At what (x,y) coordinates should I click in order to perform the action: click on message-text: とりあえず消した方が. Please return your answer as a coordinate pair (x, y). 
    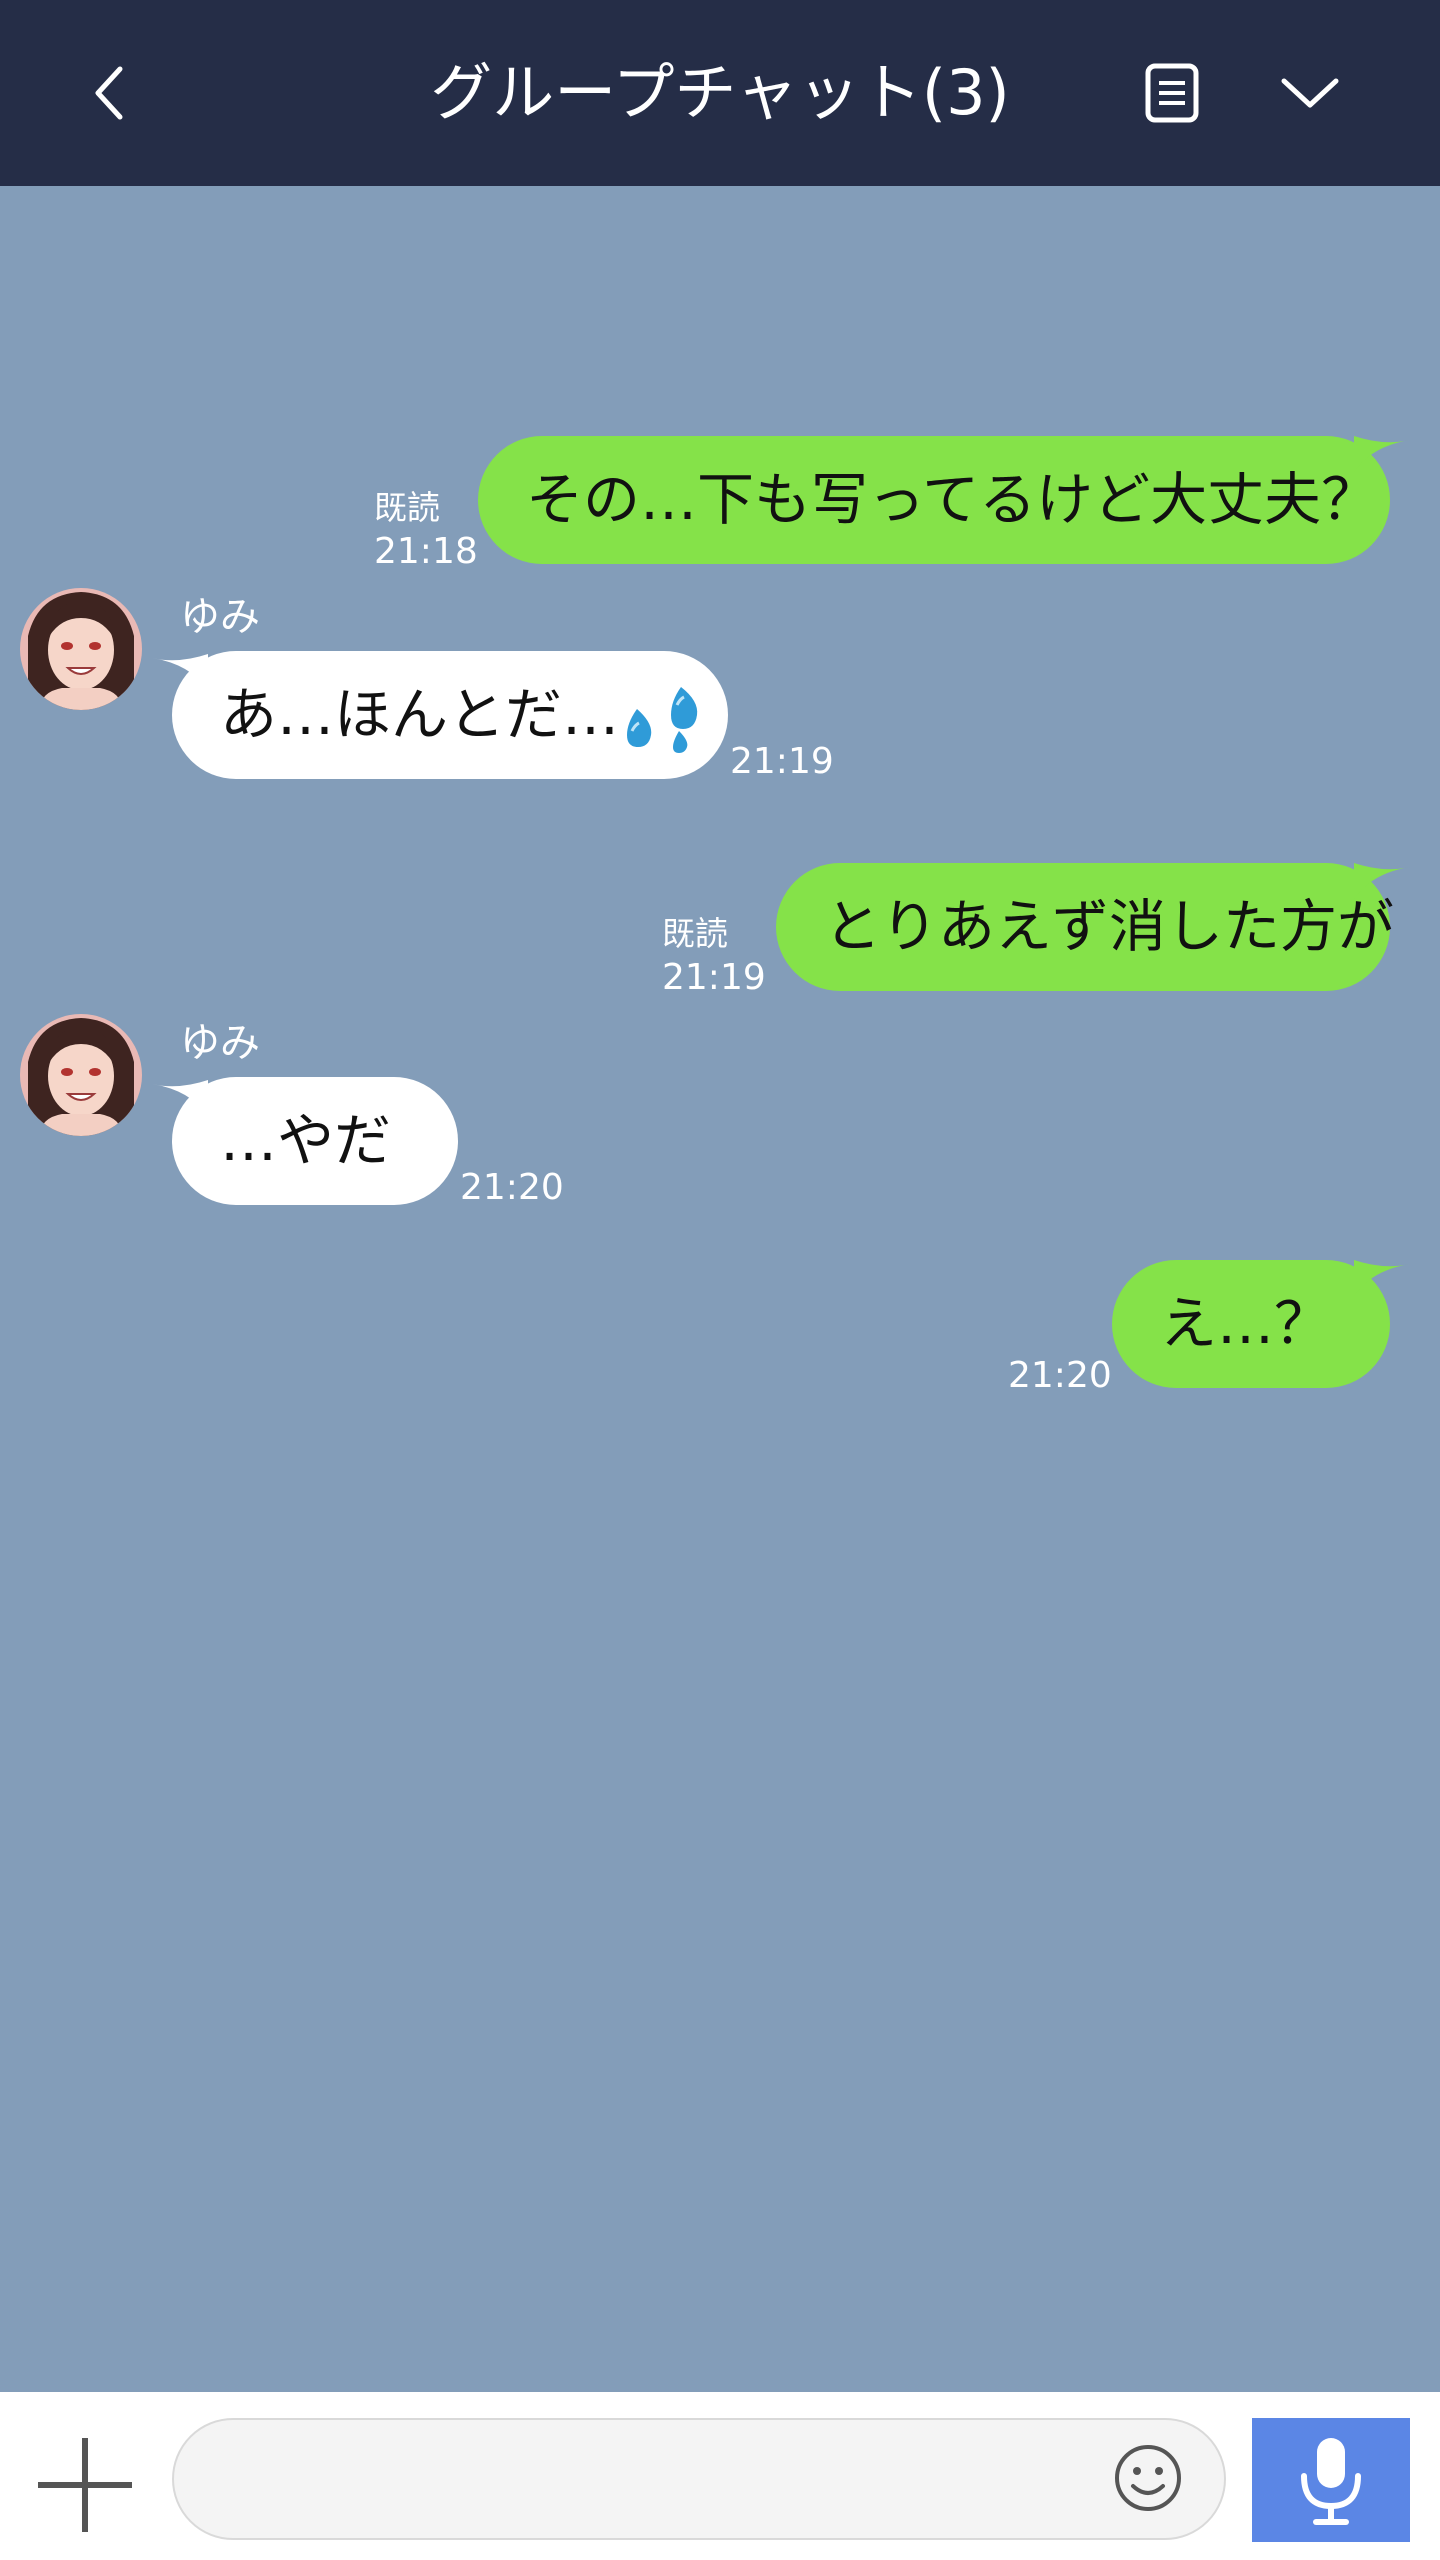
    Looking at the image, I should click on (1109, 927).